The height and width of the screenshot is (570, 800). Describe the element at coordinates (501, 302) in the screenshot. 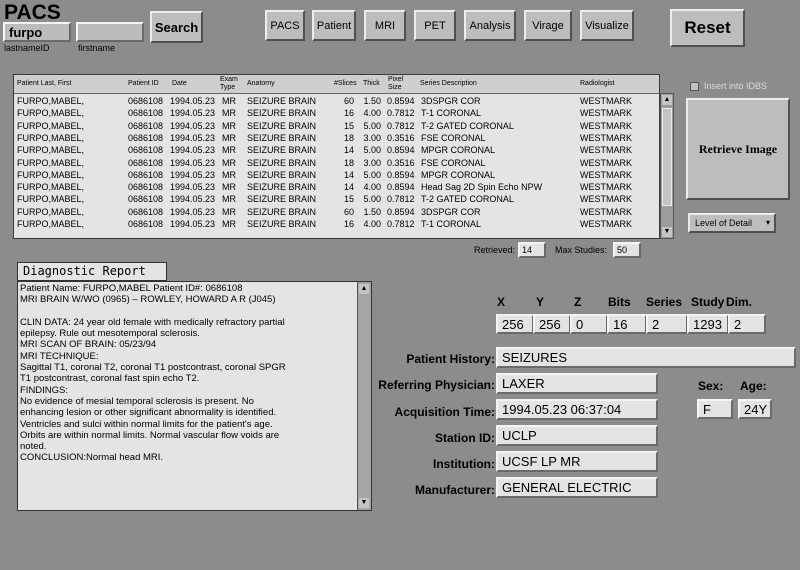

I see `dim-header-x: X` at that location.